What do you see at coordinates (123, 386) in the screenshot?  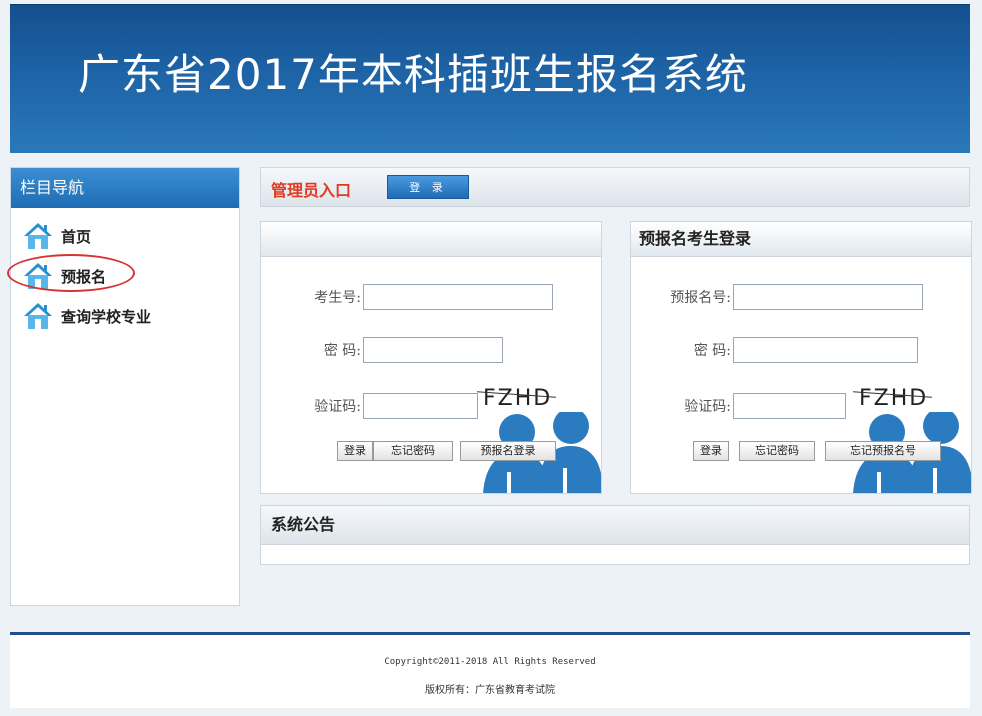 I see `sidebar: 栏目导航 首页 预报名 查询学校专业` at bounding box center [123, 386].